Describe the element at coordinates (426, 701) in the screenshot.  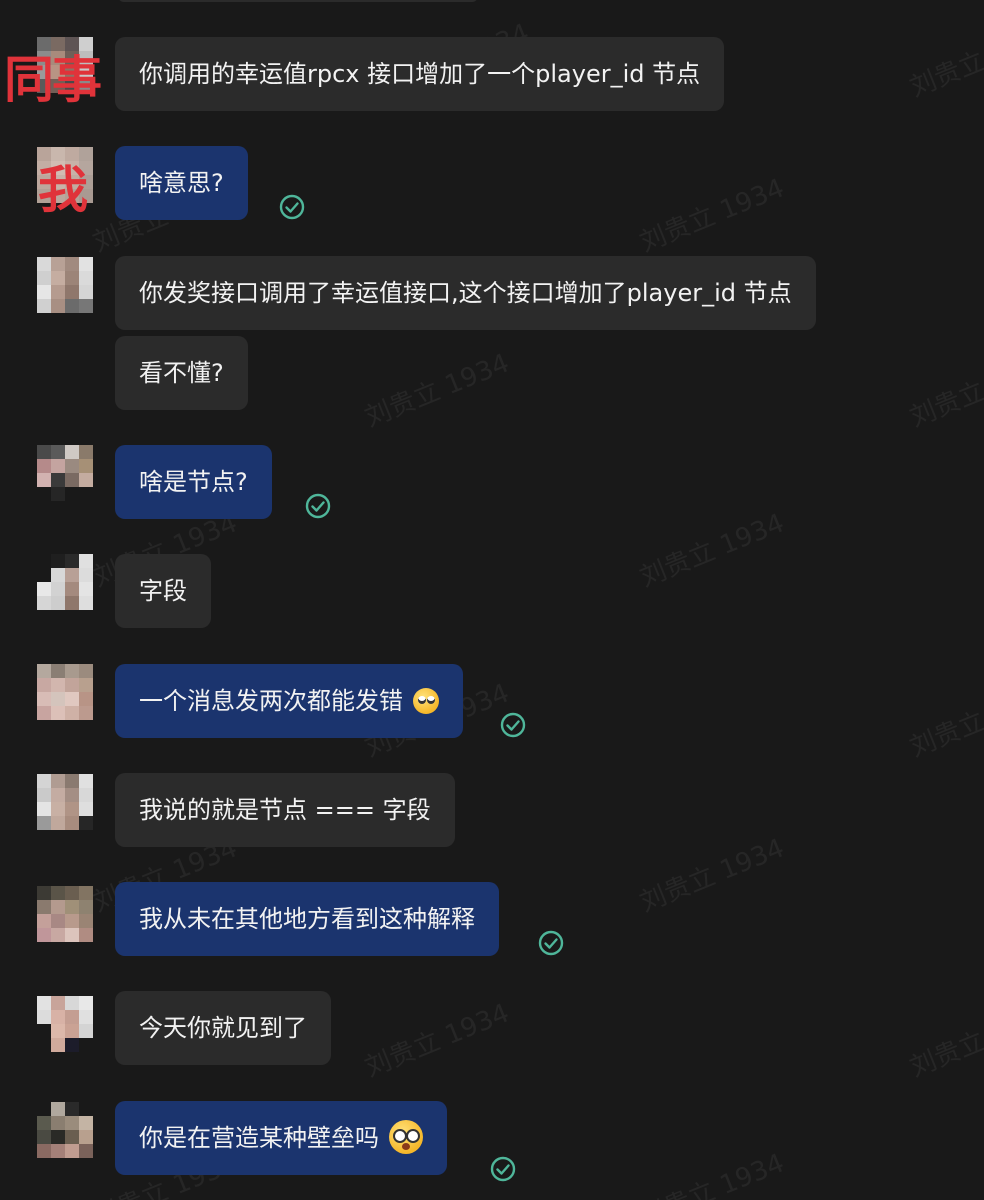
I see `face-with-rolling-eyes-icon` at that location.